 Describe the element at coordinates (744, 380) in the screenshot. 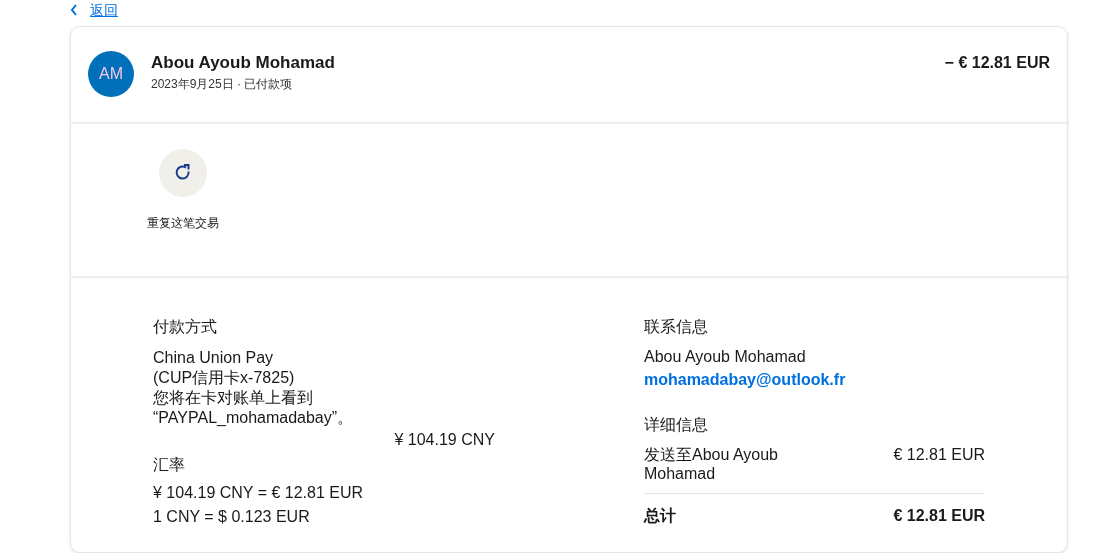

I see `email-link: mohamadabay@outlook.fr` at that location.